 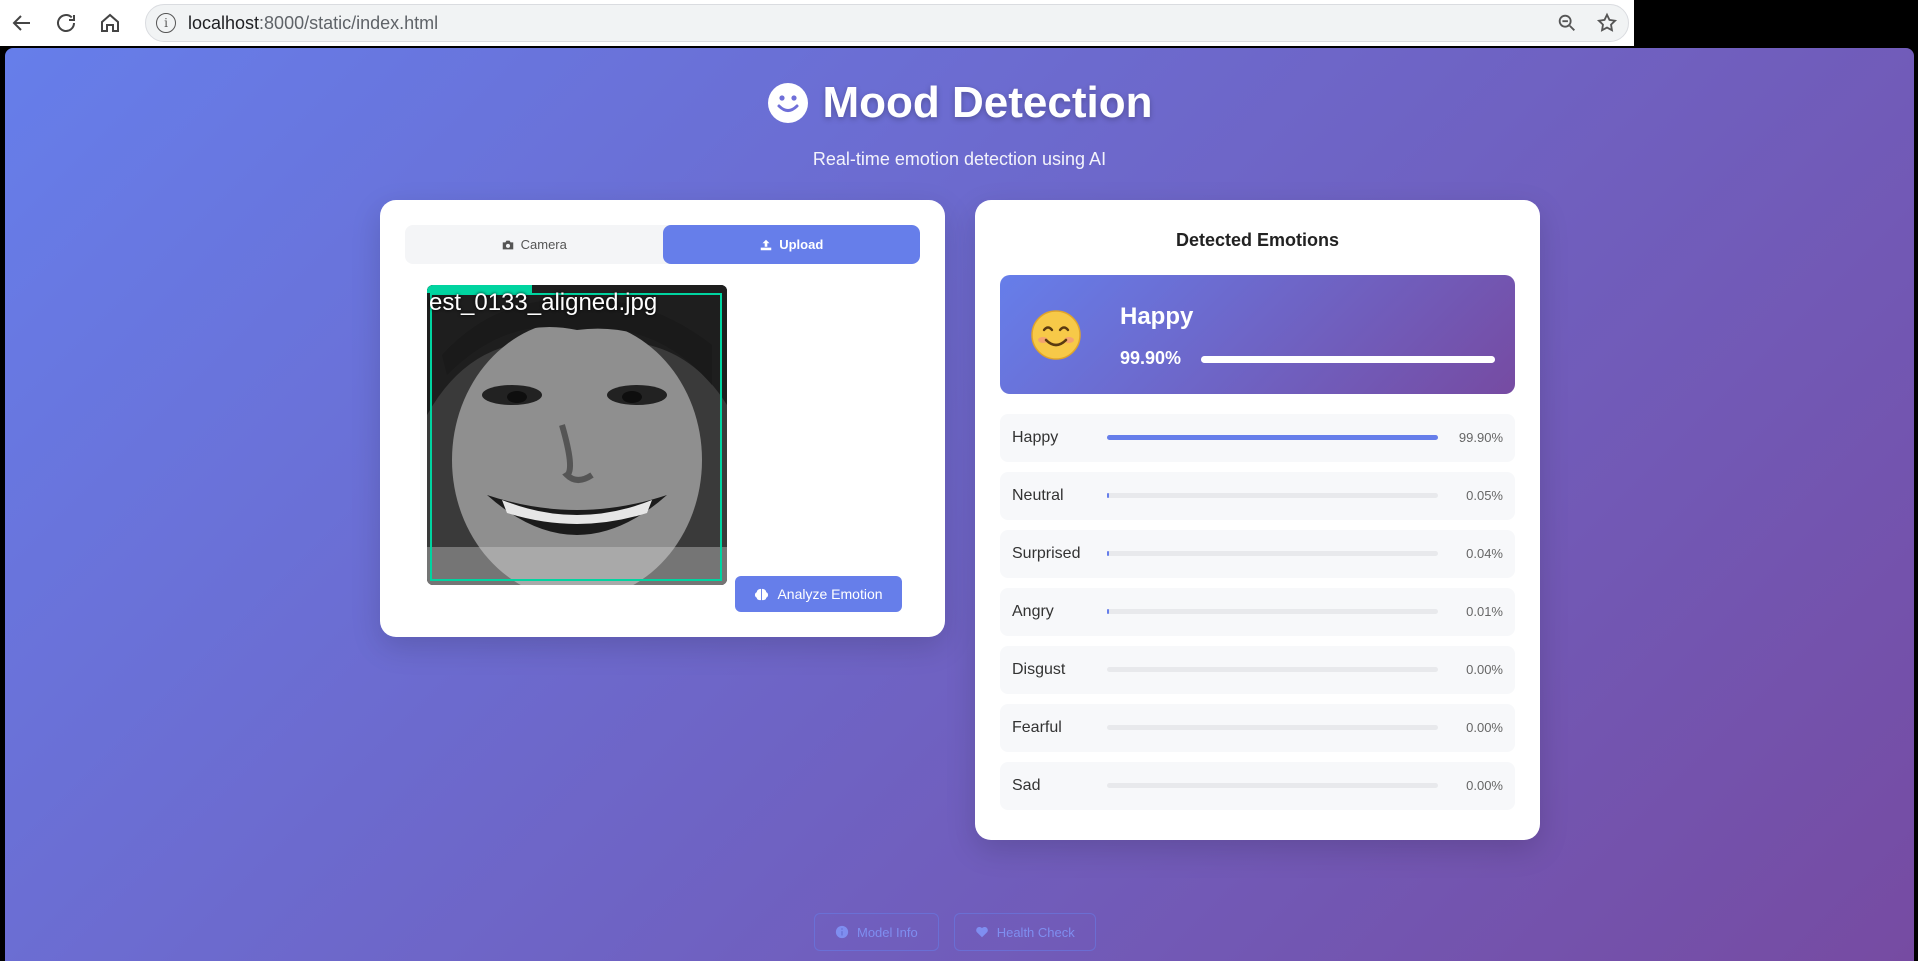 I want to click on health-check-button: Health Check, so click(x=1024, y=932).